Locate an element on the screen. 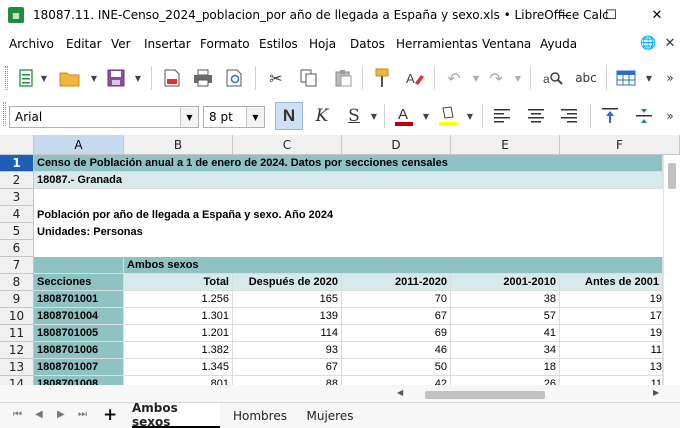 The width and height of the screenshot is (680, 428). row-header-7: 7 is located at coordinates (17, 265).